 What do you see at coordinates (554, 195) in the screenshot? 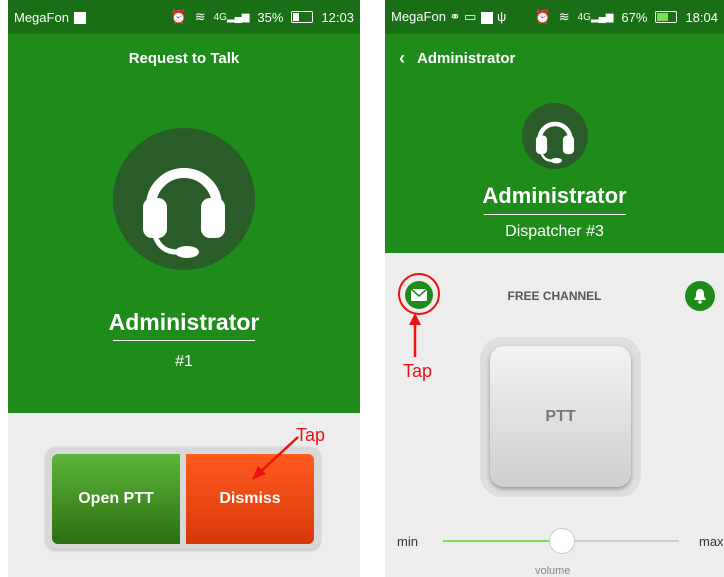
I see `contact-name: Administrator` at bounding box center [554, 195].